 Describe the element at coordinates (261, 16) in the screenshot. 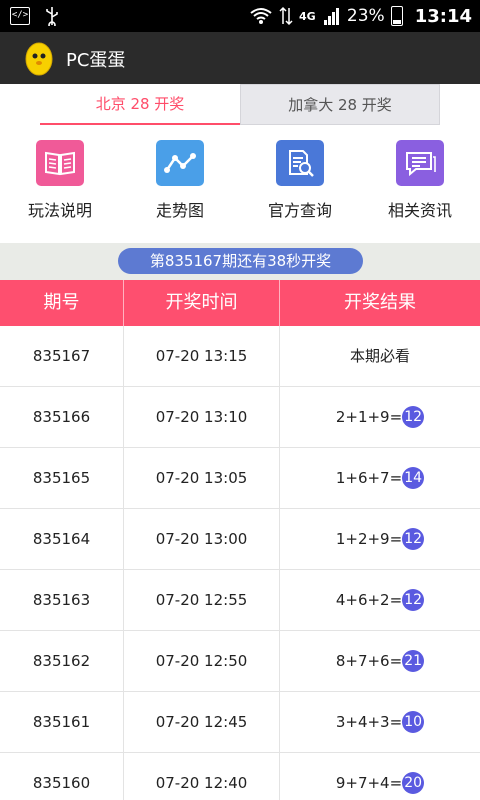

I see `wifi-icon` at that location.